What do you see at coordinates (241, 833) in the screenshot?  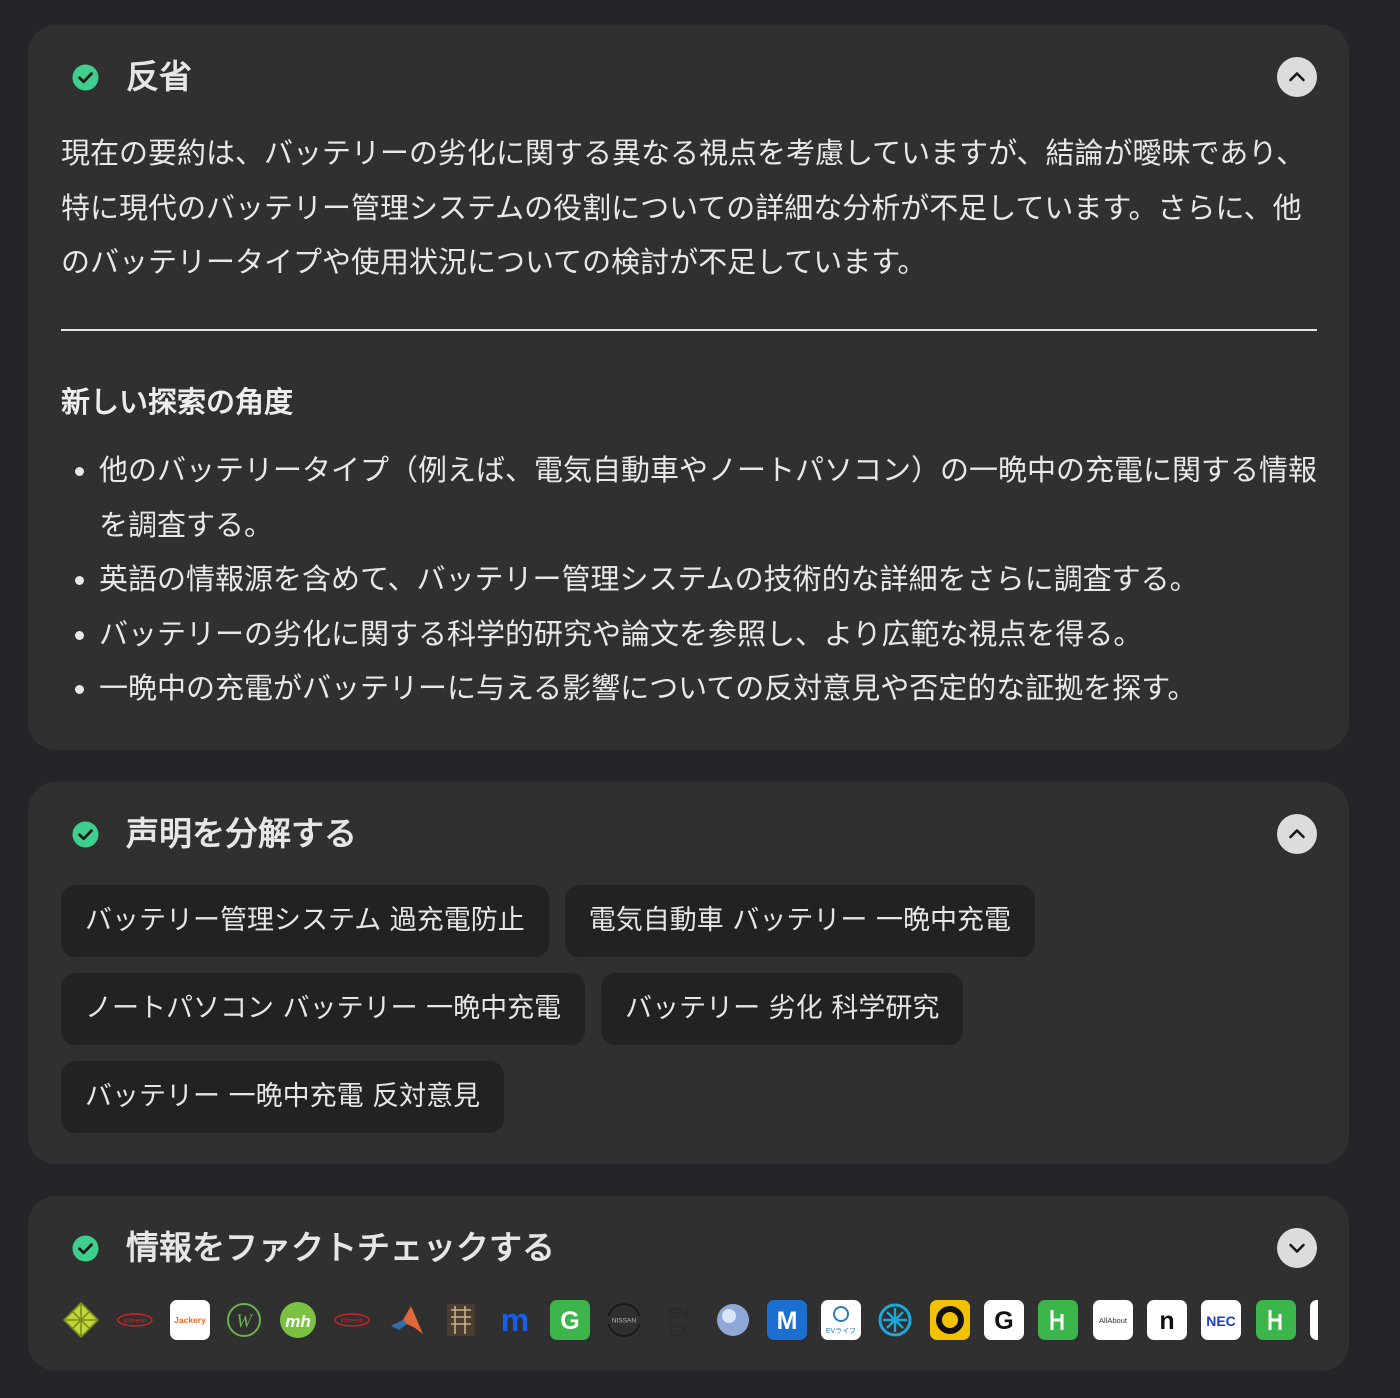 I see `decompose-title: 声明を分解する` at bounding box center [241, 833].